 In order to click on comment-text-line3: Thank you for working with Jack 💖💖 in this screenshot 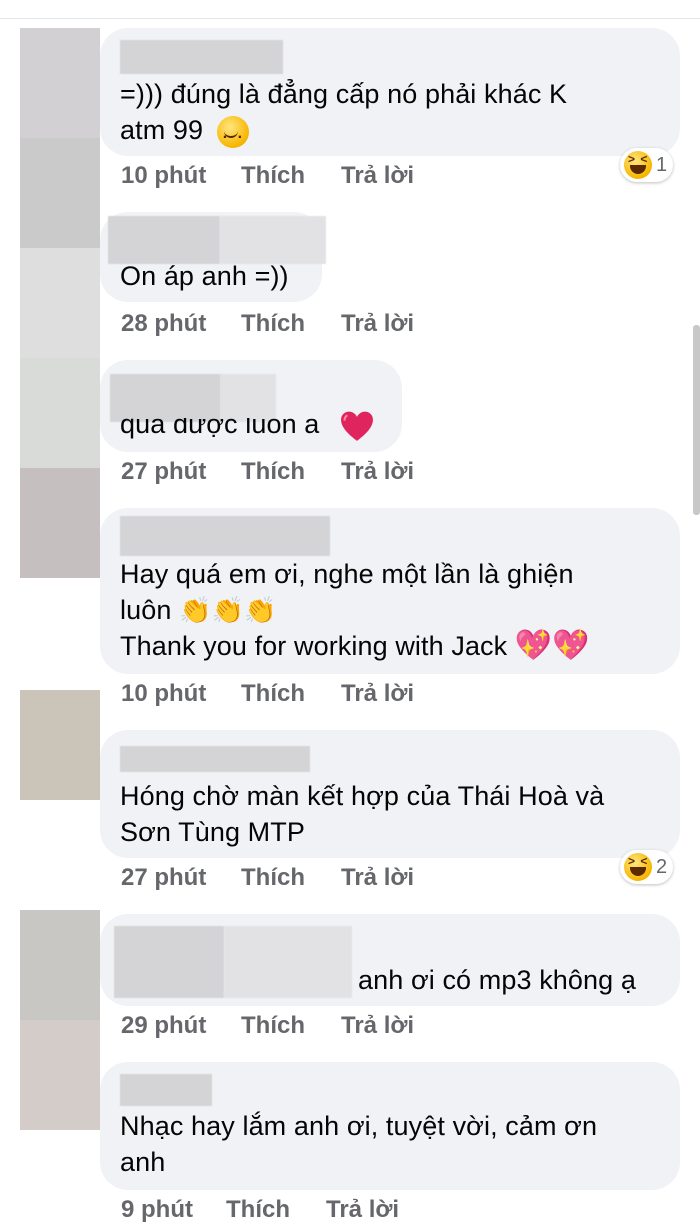, I will do `click(355, 645)`.